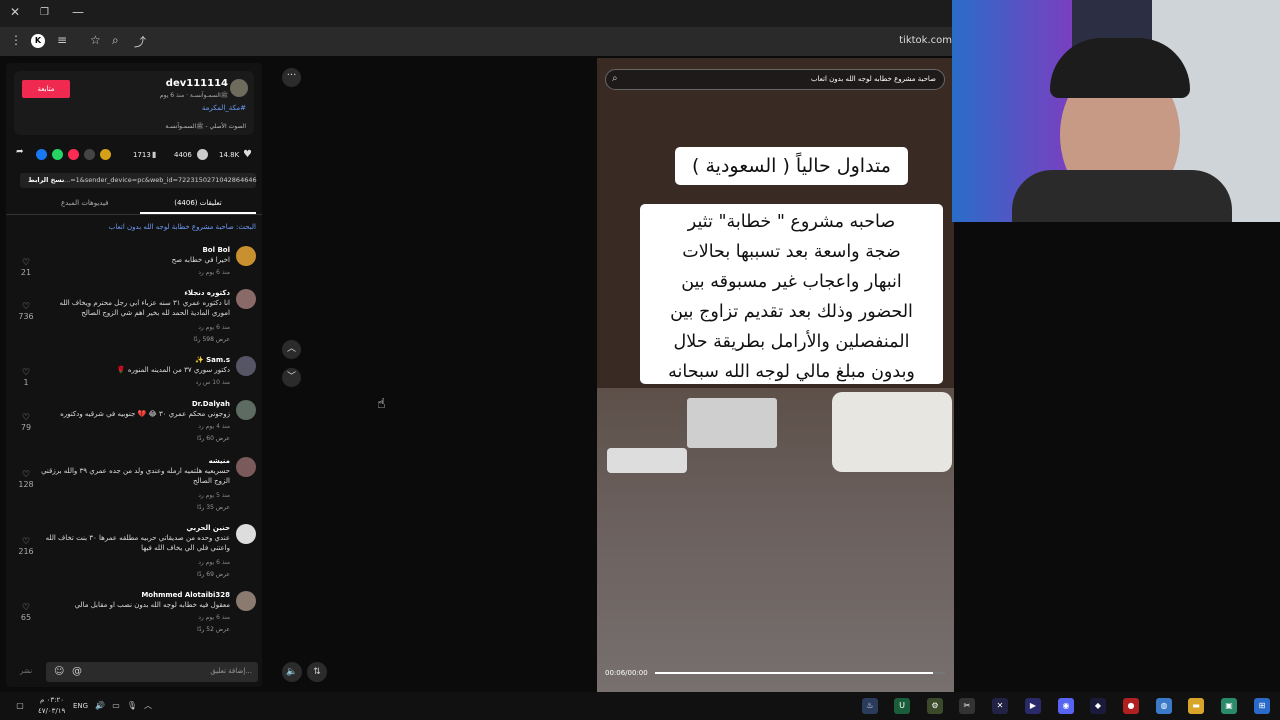 This screenshot has width=1280, height=720. Describe the element at coordinates (212, 360) in the screenshot. I see `comment-author: Sam.s ✨` at that location.